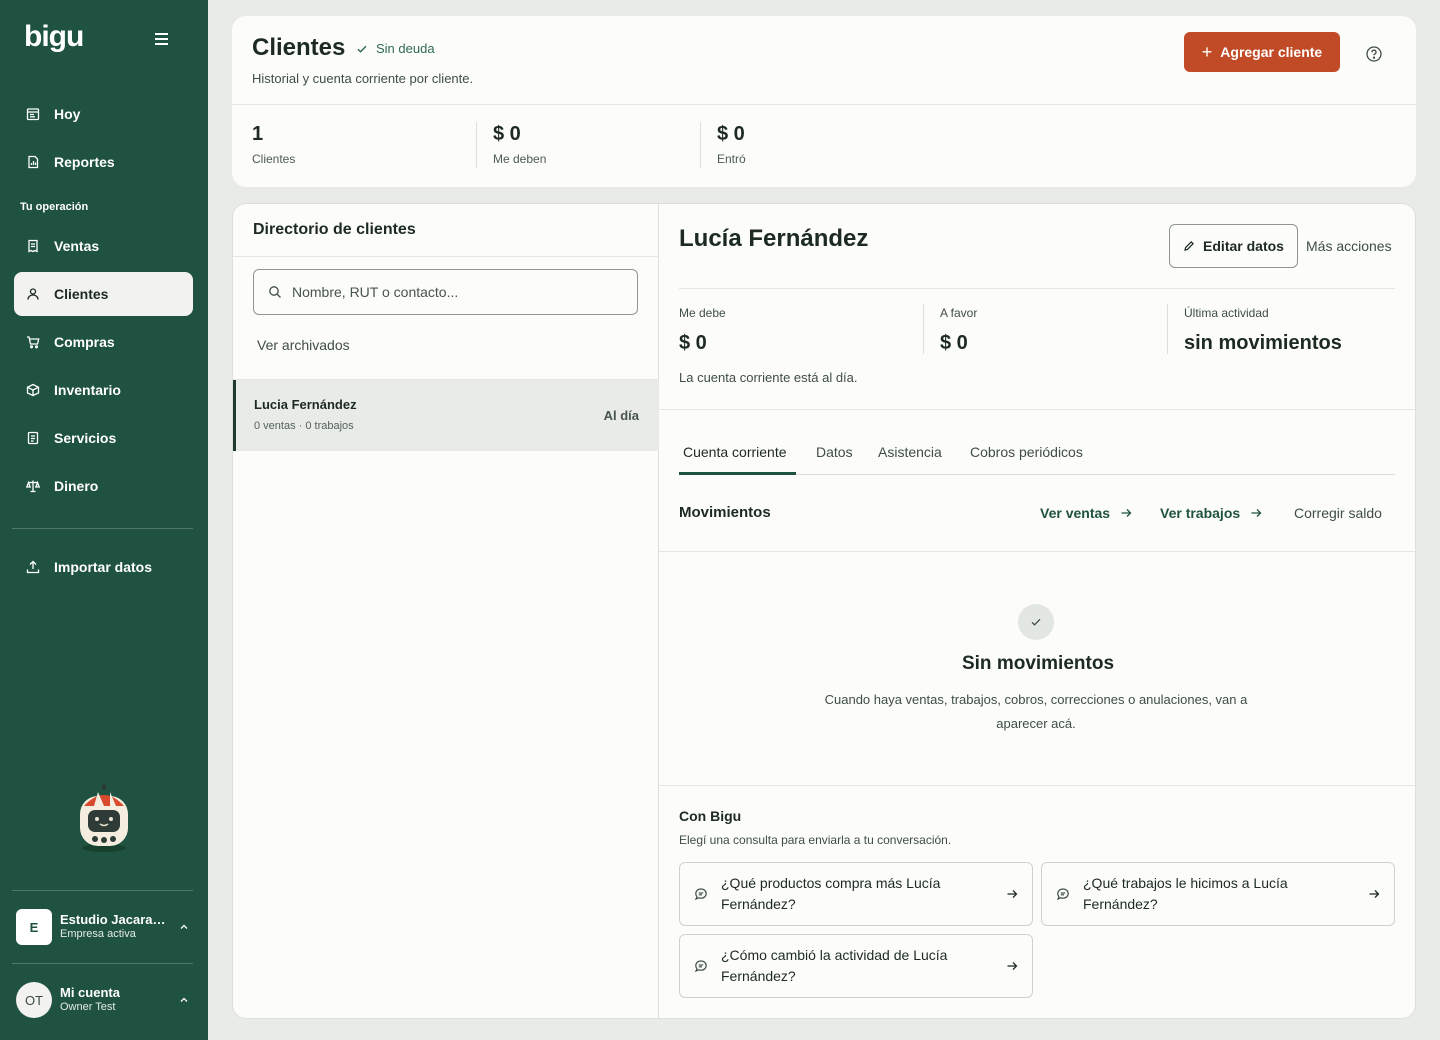 This screenshot has width=1440, height=1040. Describe the element at coordinates (33, 390) in the screenshot. I see `box-icon` at that location.